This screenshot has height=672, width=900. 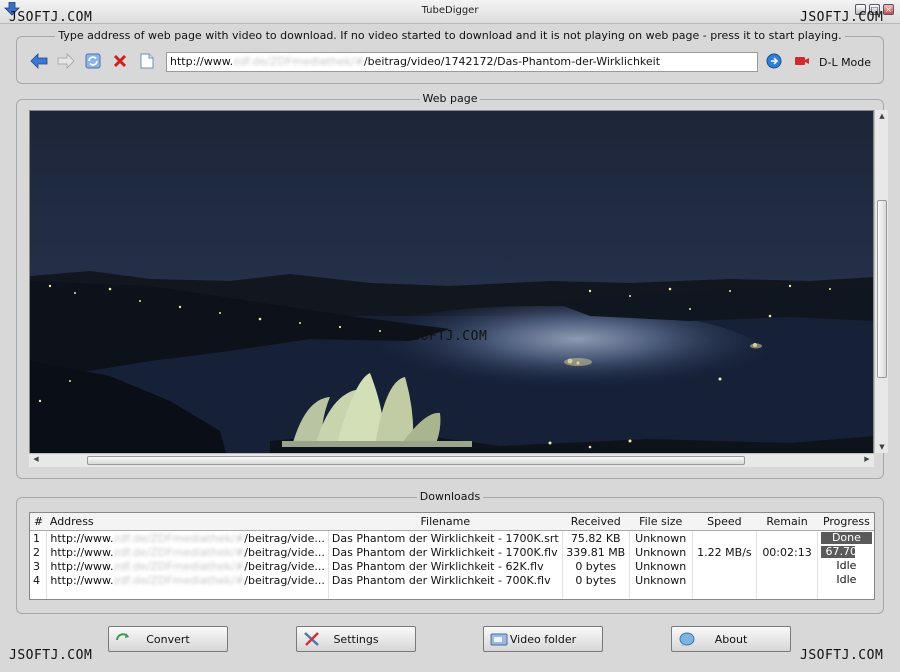 I want to click on record-icon, so click(x=802, y=61).